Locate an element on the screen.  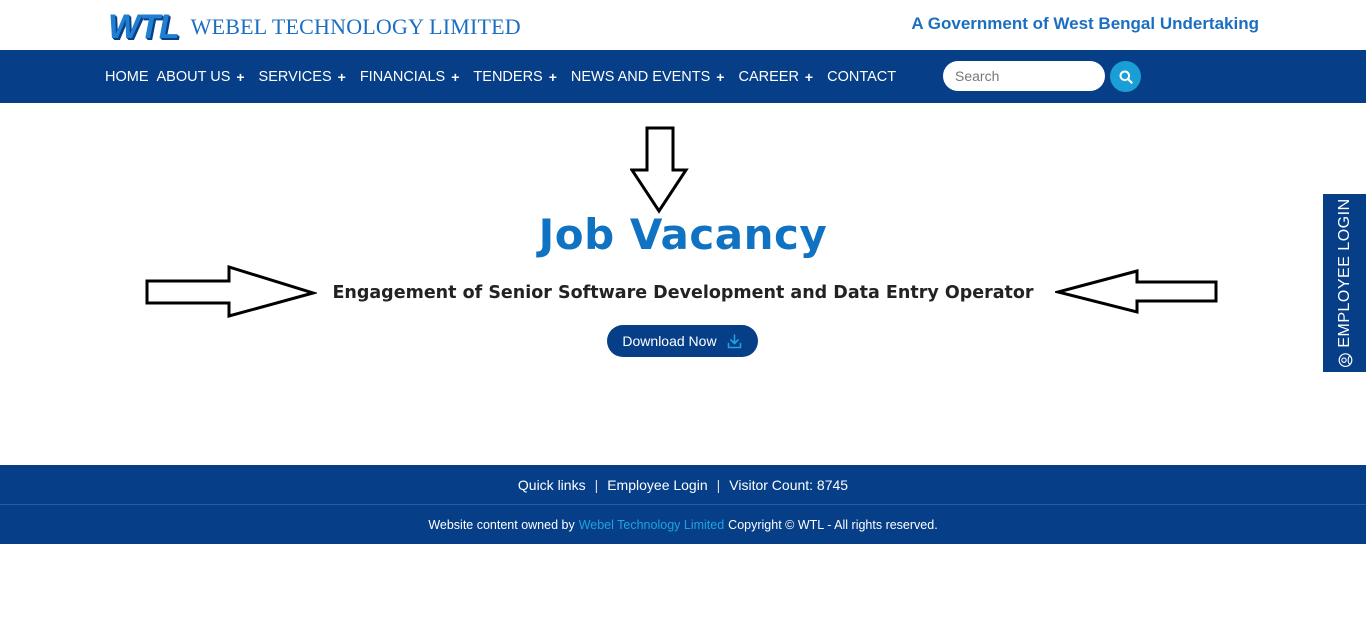
nav-item-label: SERVICES is located at coordinates (295, 76).